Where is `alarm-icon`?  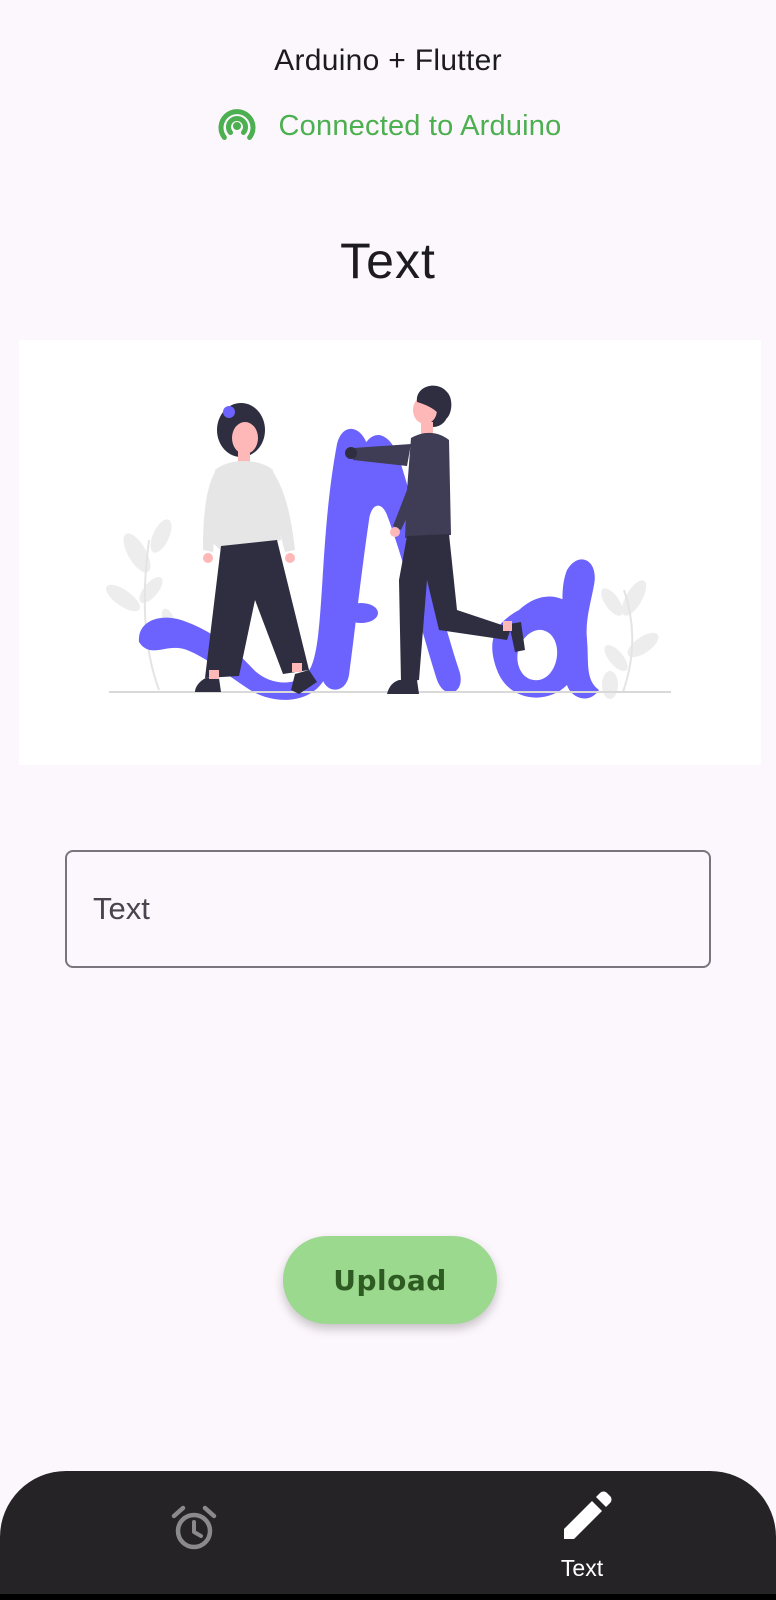
alarm-icon is located at coordinates (194, 1528).